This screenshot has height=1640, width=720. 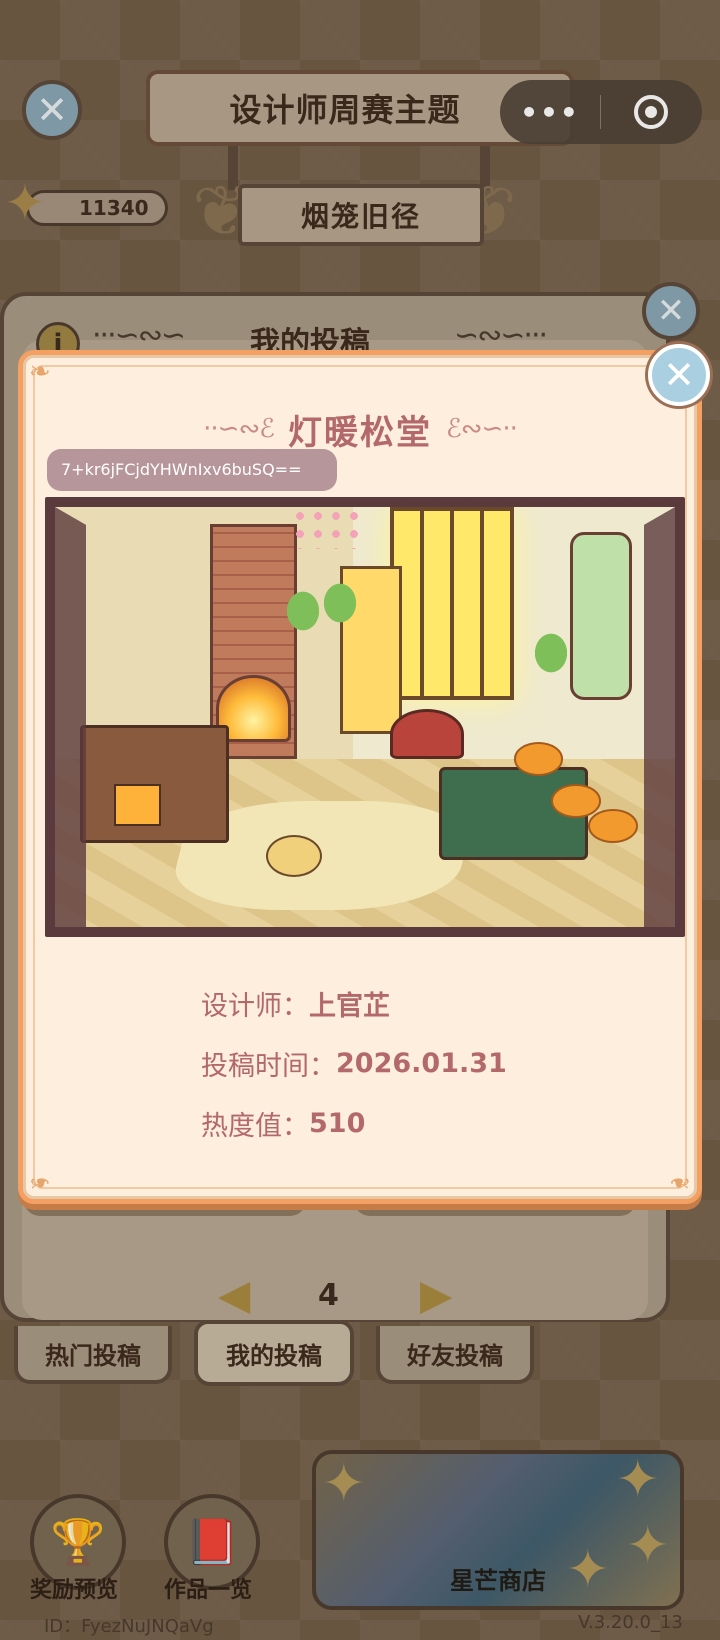 I want to click on submission-info: 设计师： 上官芷 投稿时间： 2026.01.31 热度值： 510, so click(x=354, y=1063).